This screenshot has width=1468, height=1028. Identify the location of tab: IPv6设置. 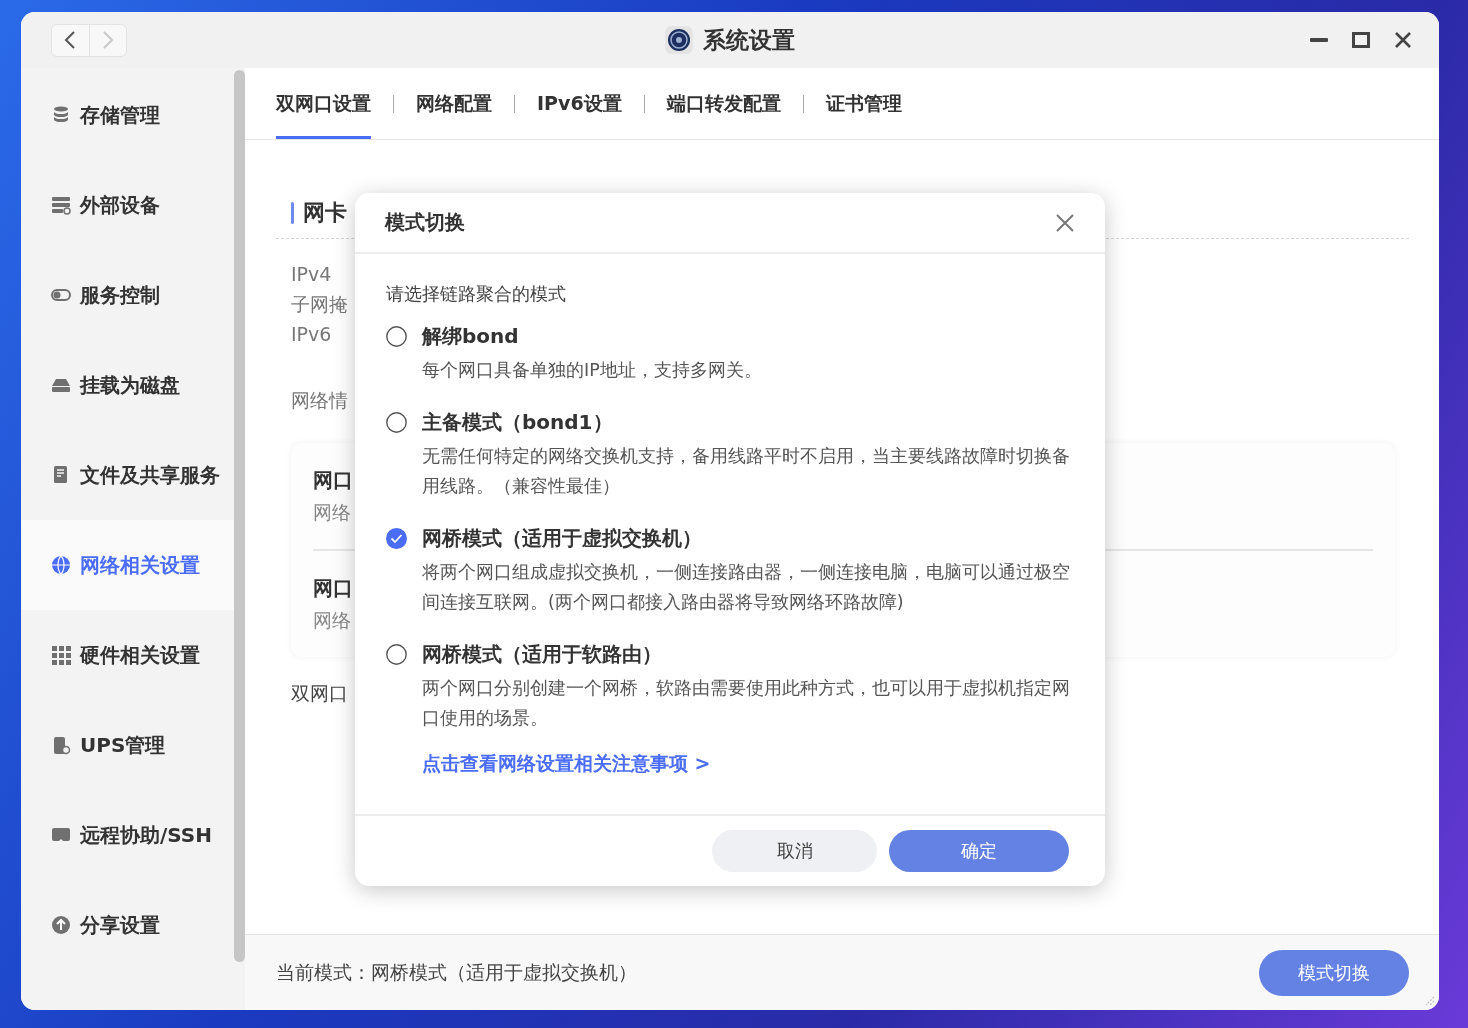
(579, 103).